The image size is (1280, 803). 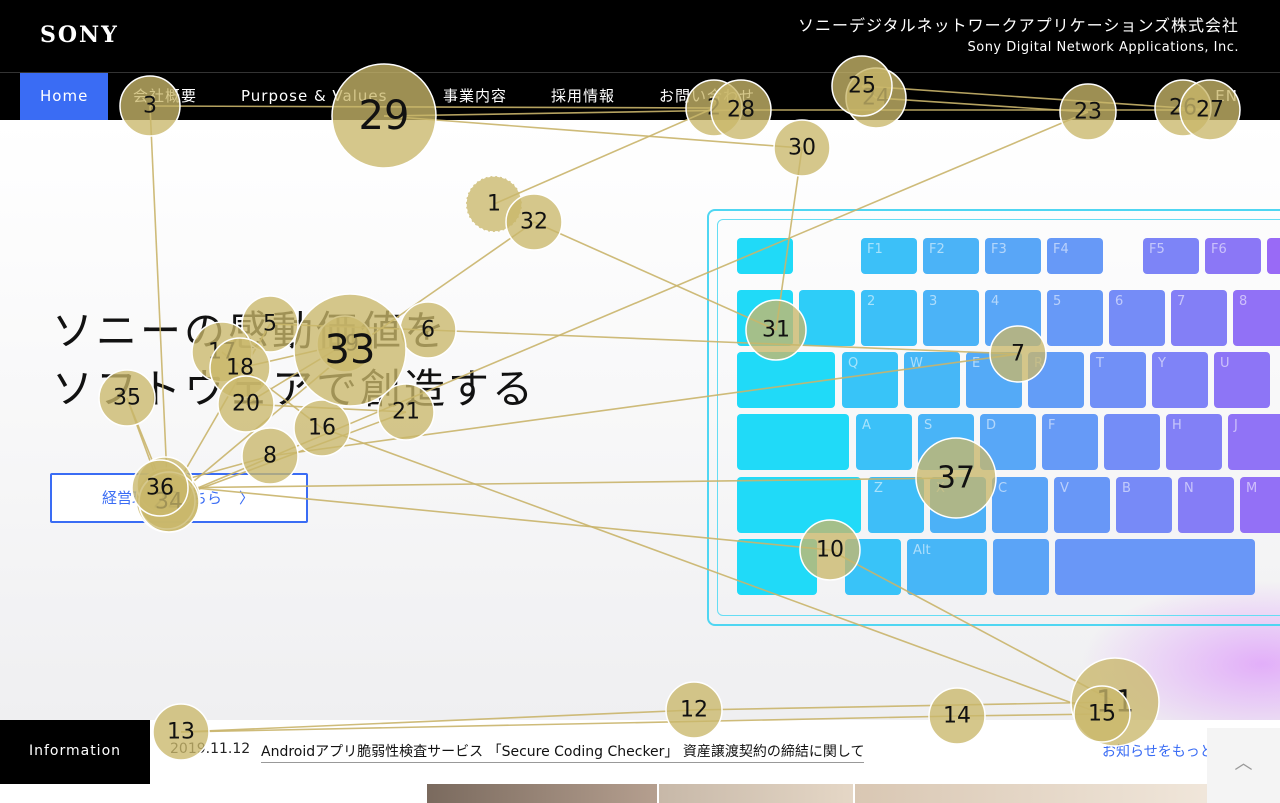 What do you see at coordinates (162, 498) in the screenshot?
I see `philosophy-button-label: 経営理念はこちら` at bounding box center [162, 498].